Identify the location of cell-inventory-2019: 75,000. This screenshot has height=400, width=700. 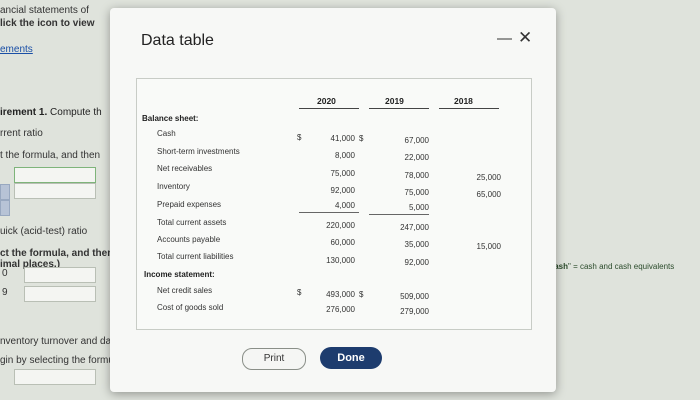
(416, 192).